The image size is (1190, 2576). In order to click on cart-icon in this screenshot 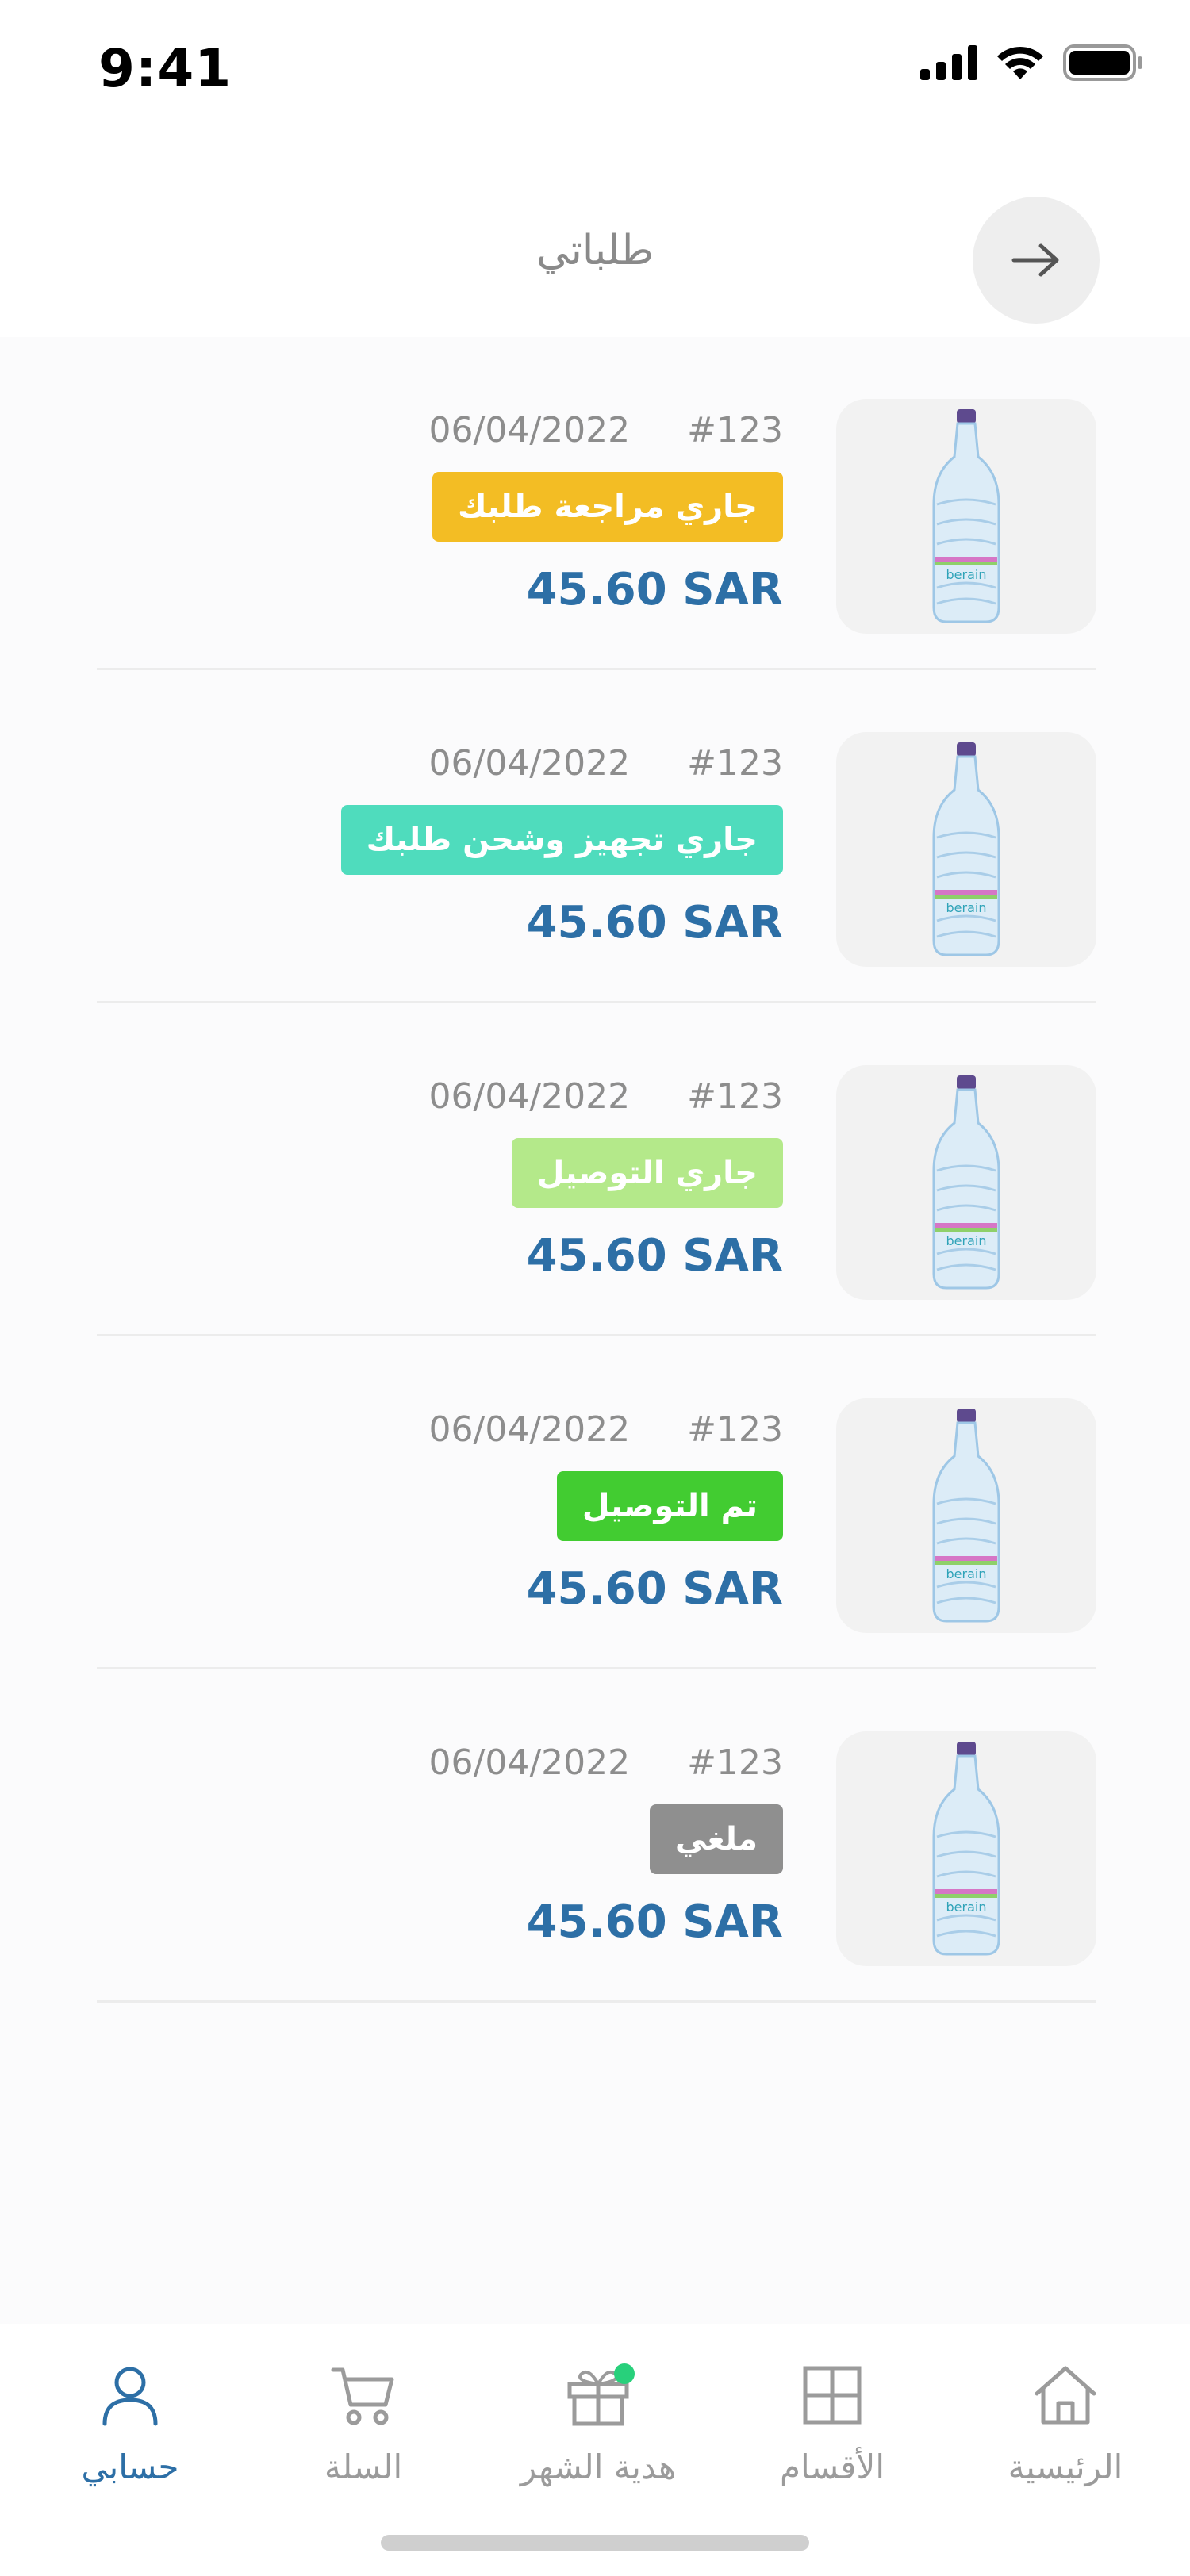, I will do `click(362, 2396)`.